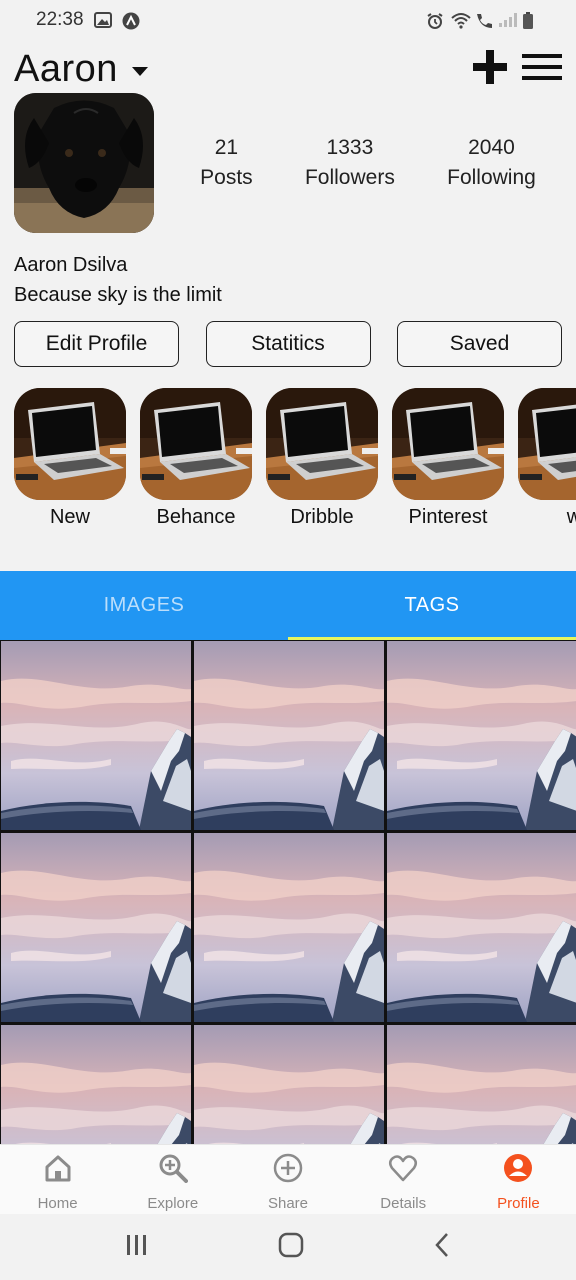 This screenshot has width=576, height=1280. What do you see at coordinates (448, 517) in the screenshot?
I see `highlight-label: Pinterest` at bounding box center [448, 517].